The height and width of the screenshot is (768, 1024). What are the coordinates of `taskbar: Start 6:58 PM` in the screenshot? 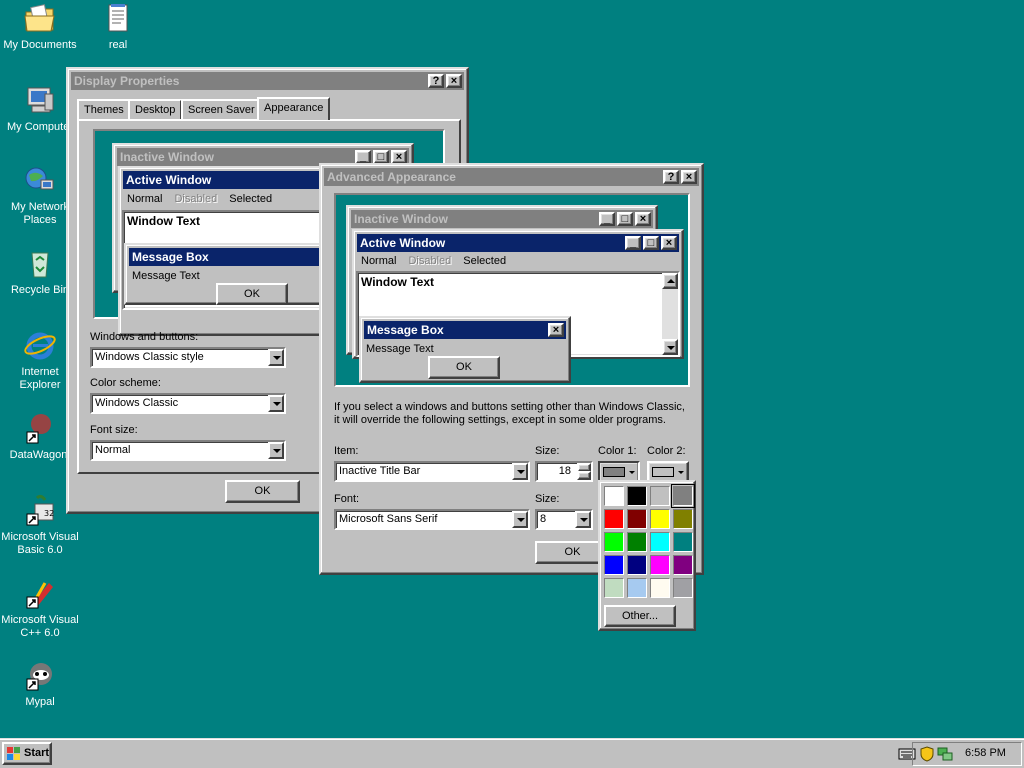 It's located at (512, 753).